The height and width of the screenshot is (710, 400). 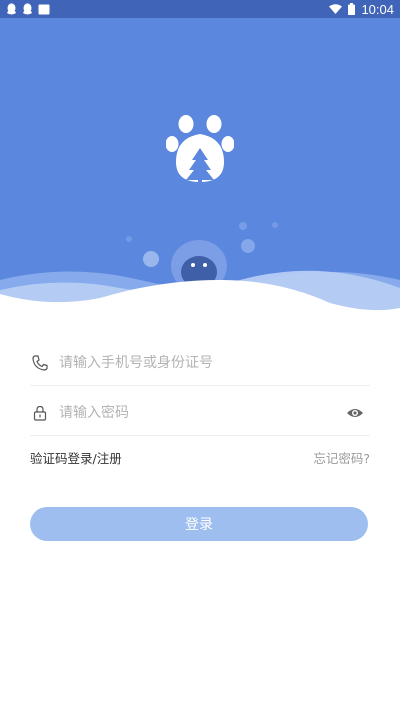 I want to click on wifi-icon, so click(x=336, y=9).